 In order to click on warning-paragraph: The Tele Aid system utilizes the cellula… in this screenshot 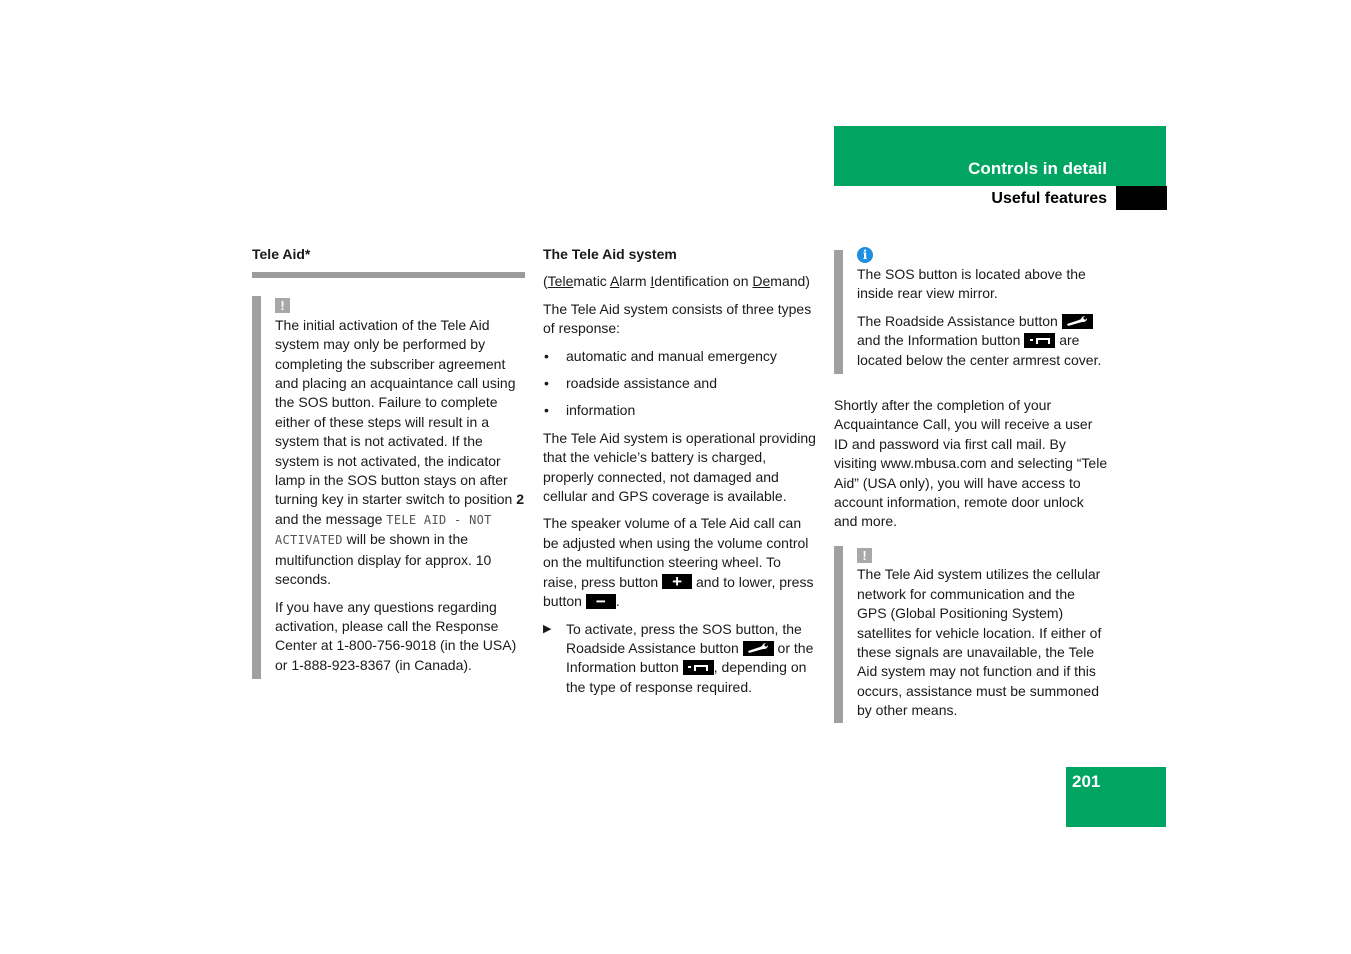, I will do `click(979, 642)`.